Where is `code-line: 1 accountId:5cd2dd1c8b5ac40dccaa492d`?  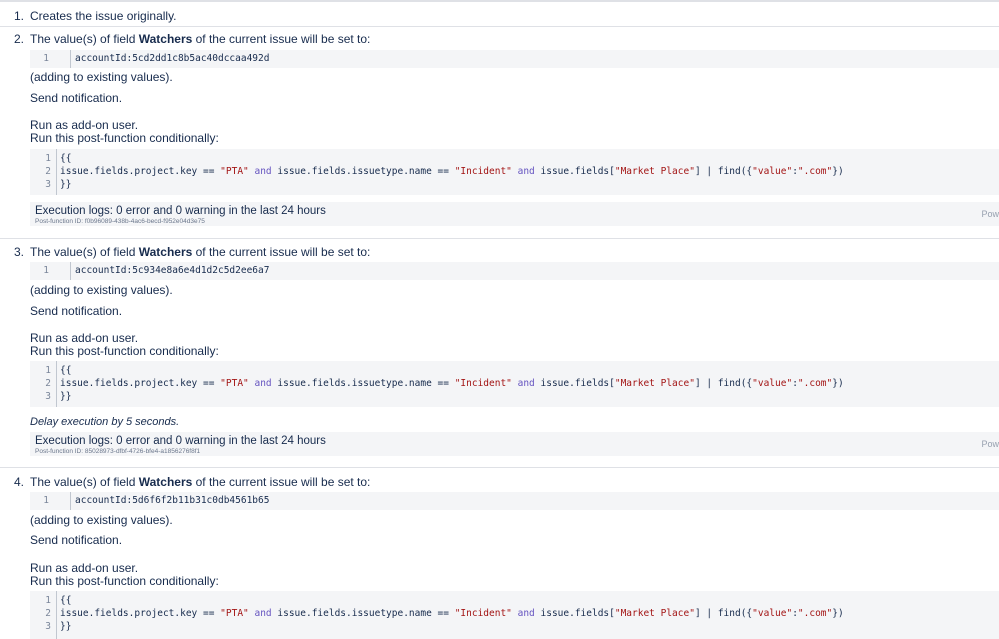 code-line: 1 accountId:5cd2dd1c8b5ac40dccaa492d is located at coordinates (514, 58).